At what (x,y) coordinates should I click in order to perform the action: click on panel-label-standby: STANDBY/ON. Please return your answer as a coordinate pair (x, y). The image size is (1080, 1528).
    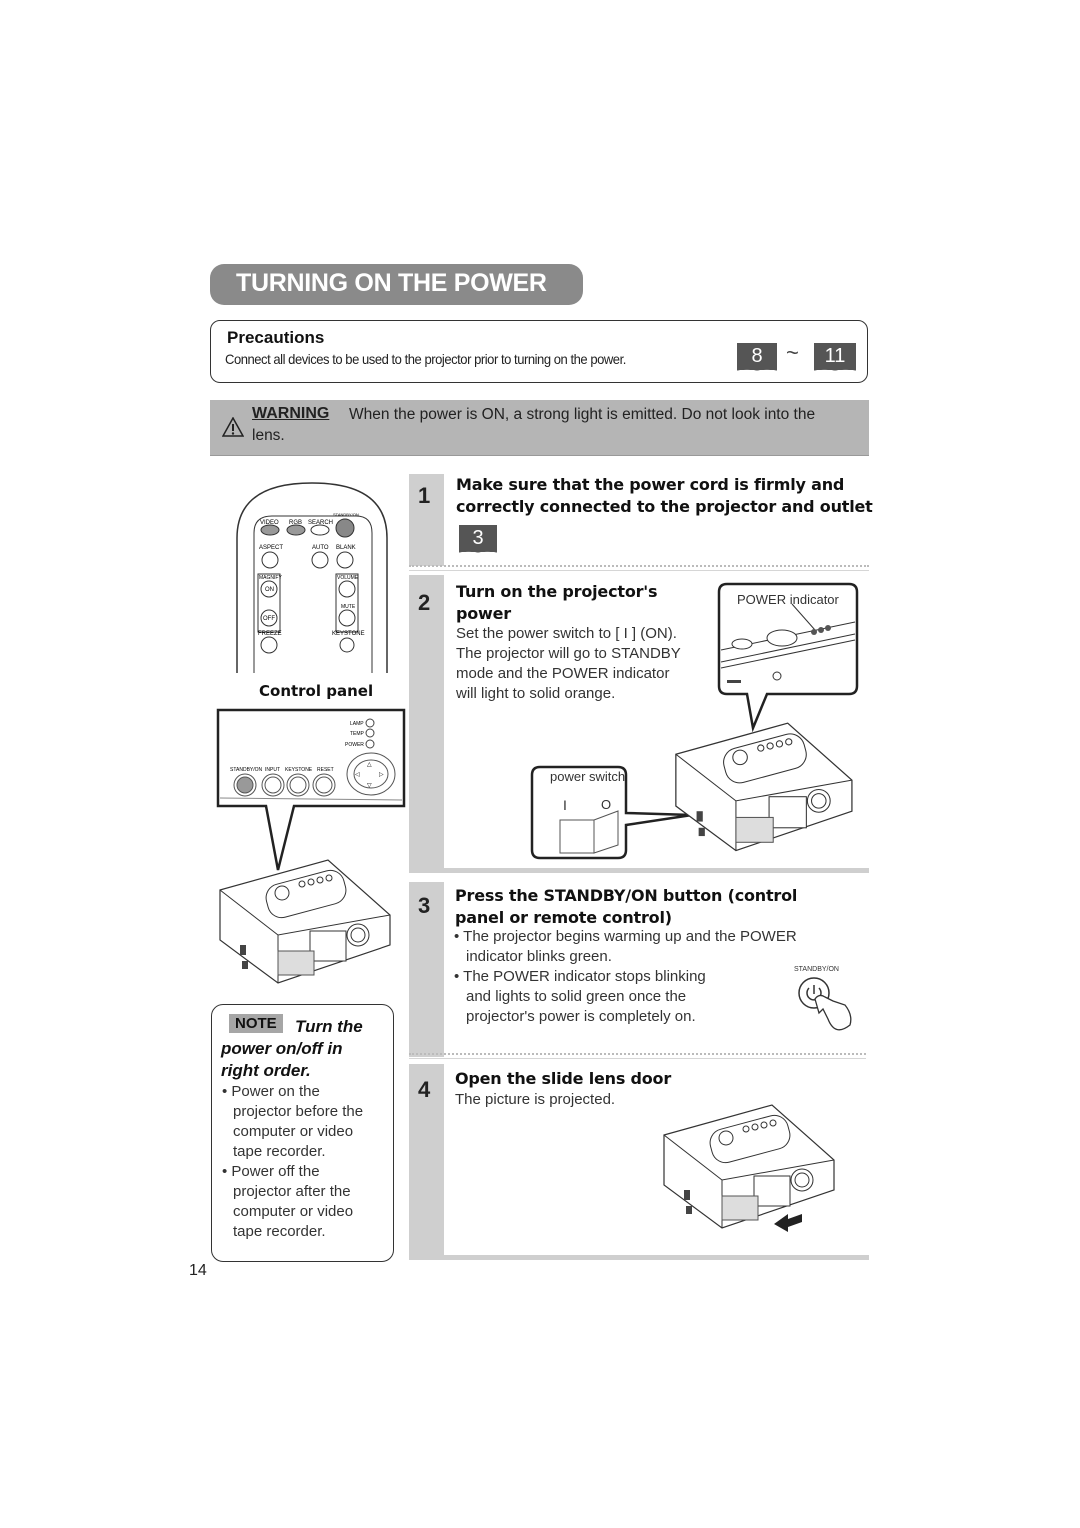
    Looking at the image, I should click on (246, 770).